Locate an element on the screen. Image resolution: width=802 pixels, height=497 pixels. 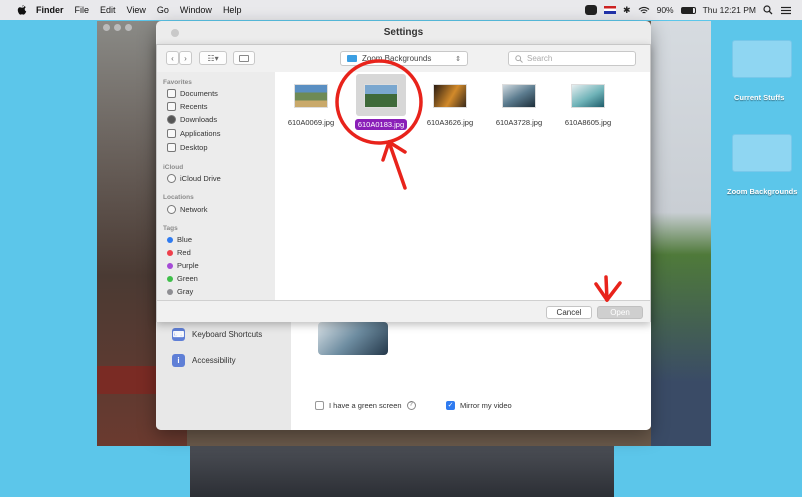
file-item: 610A0069.jpg is located at coordinates (311, 106).